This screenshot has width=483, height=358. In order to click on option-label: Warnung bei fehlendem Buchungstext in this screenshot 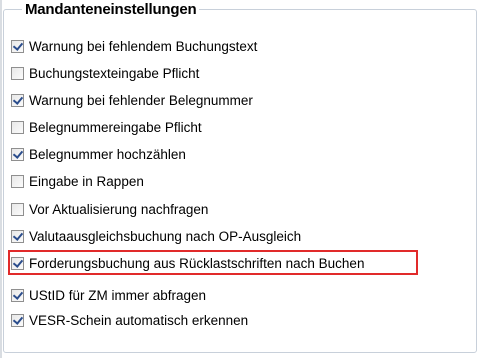, I will do `click(143, 46)`.